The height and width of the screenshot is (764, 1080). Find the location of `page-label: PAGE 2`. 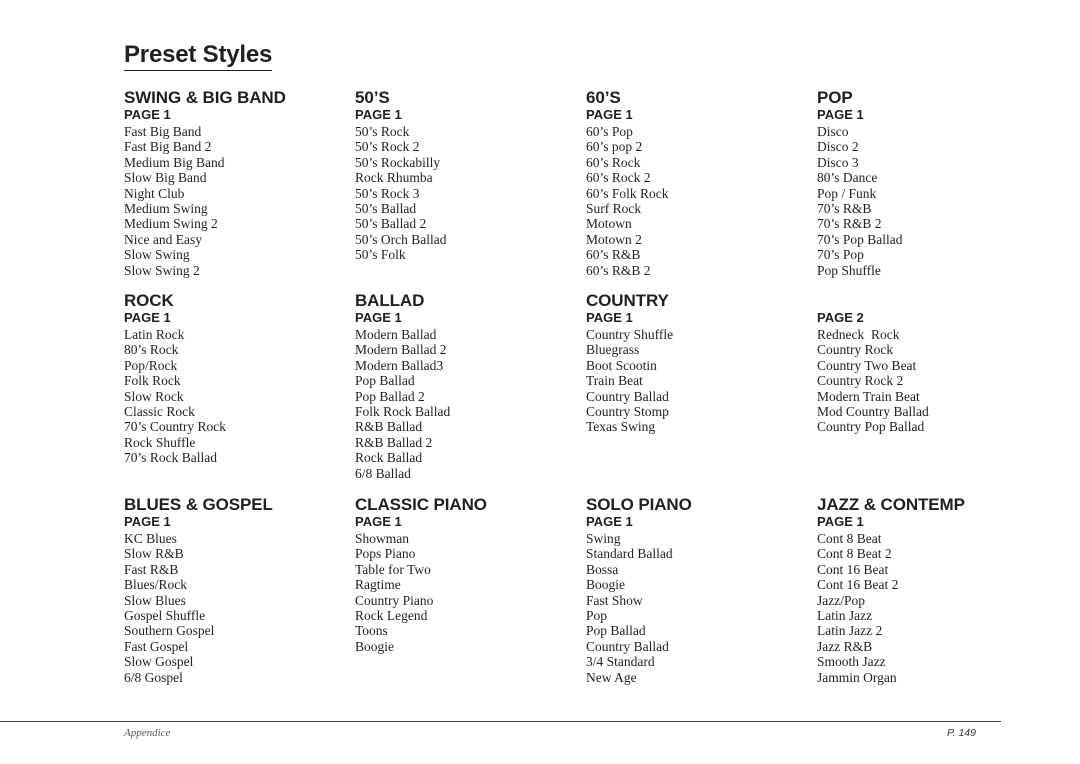

page-label: PAGE 2 is located at coordinates (840, 317).